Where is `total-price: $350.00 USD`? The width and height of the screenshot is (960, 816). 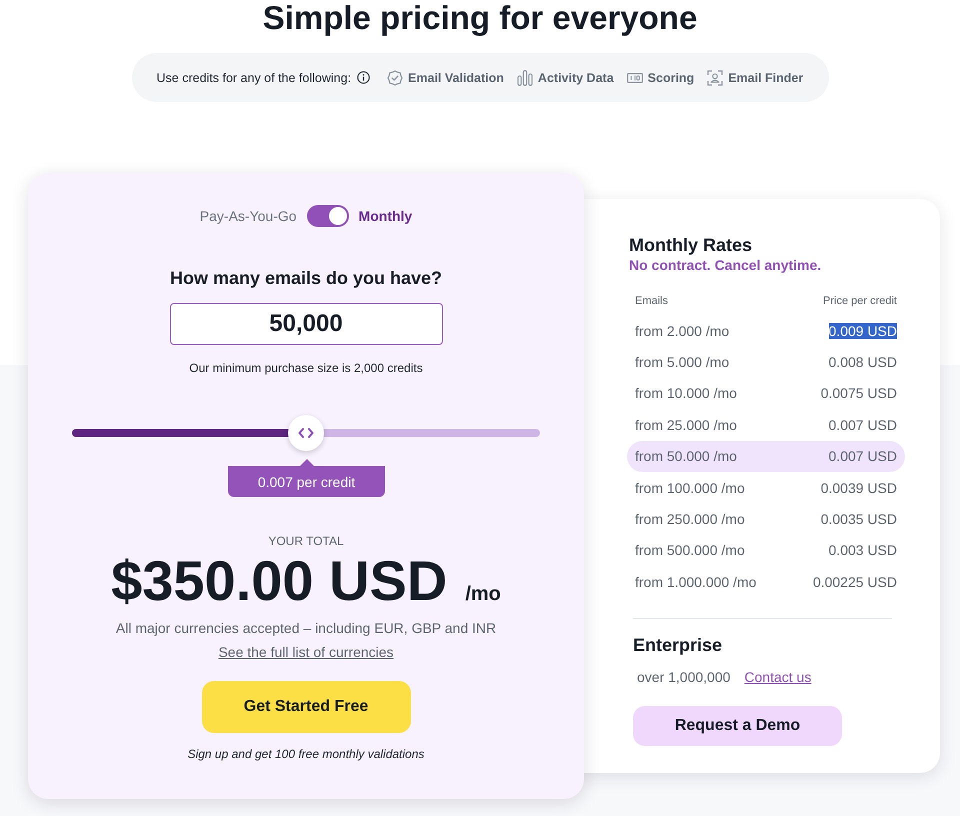
total-price: $350.00 USD is located at coordinates (279, 581).